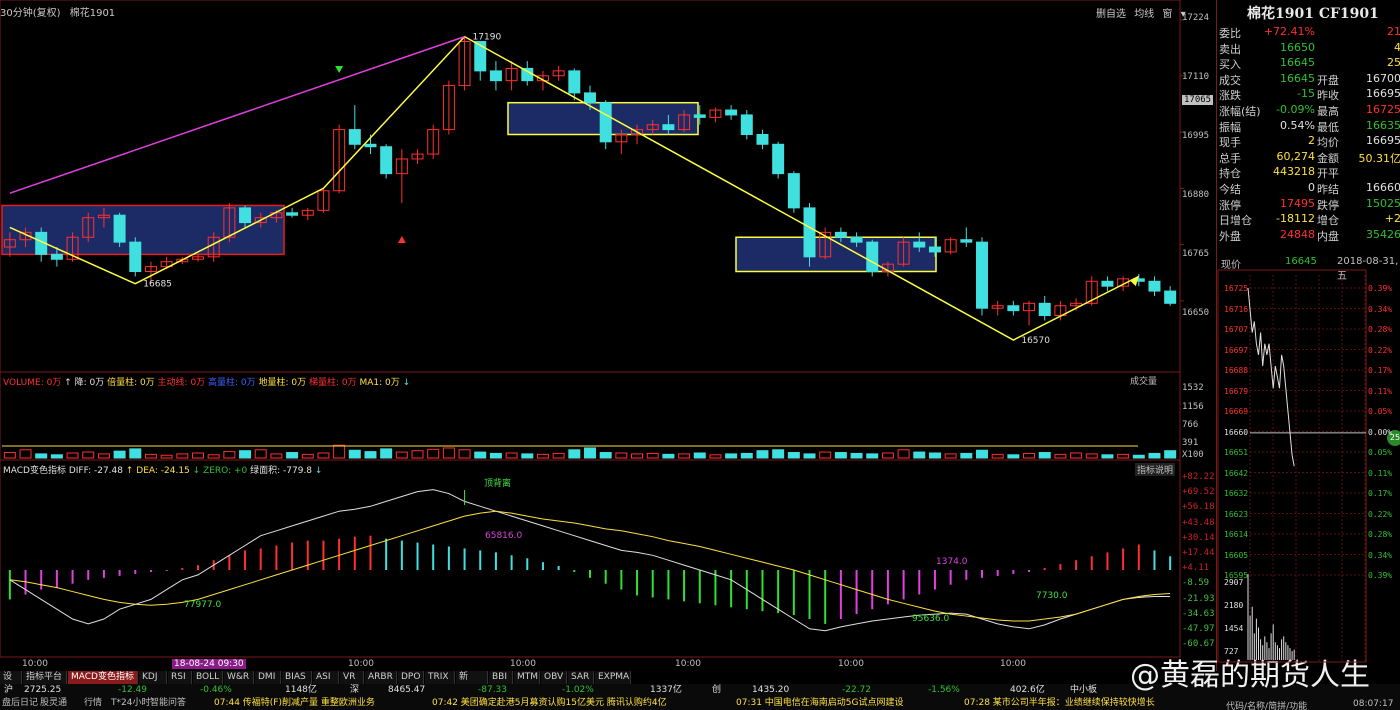 The image size is (1400, 710). What do you see at coordinates (1198, 537) in the screenshot?
I see `macd-tick: +30.14` at bounding box center [1198, 537].